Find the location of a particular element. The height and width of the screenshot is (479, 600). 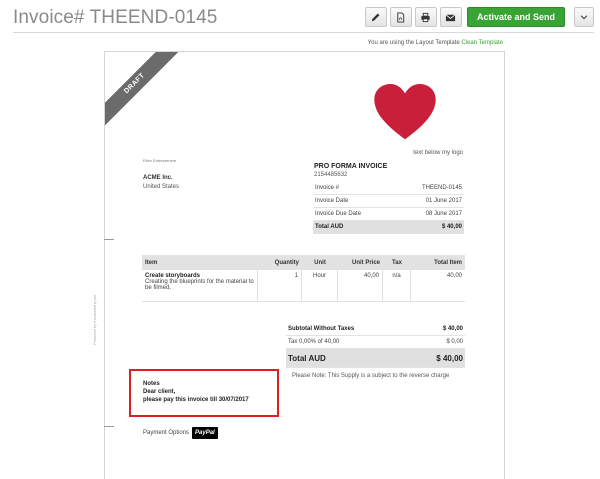

email-icon is located at coordinates (451, 17).